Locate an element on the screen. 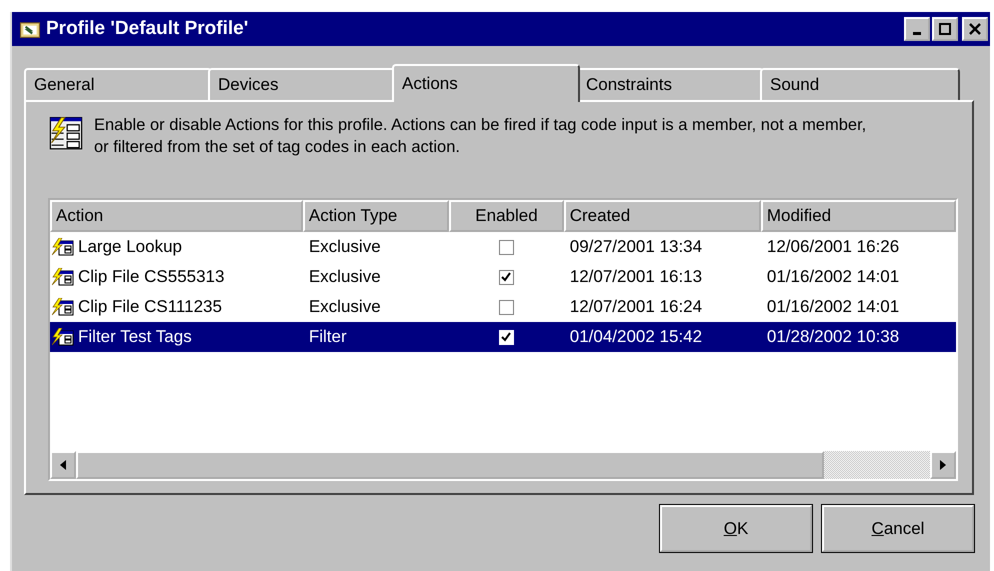 The width and height of the screenshot is (994, 571). tab: General is located at coordinates (118, 84).